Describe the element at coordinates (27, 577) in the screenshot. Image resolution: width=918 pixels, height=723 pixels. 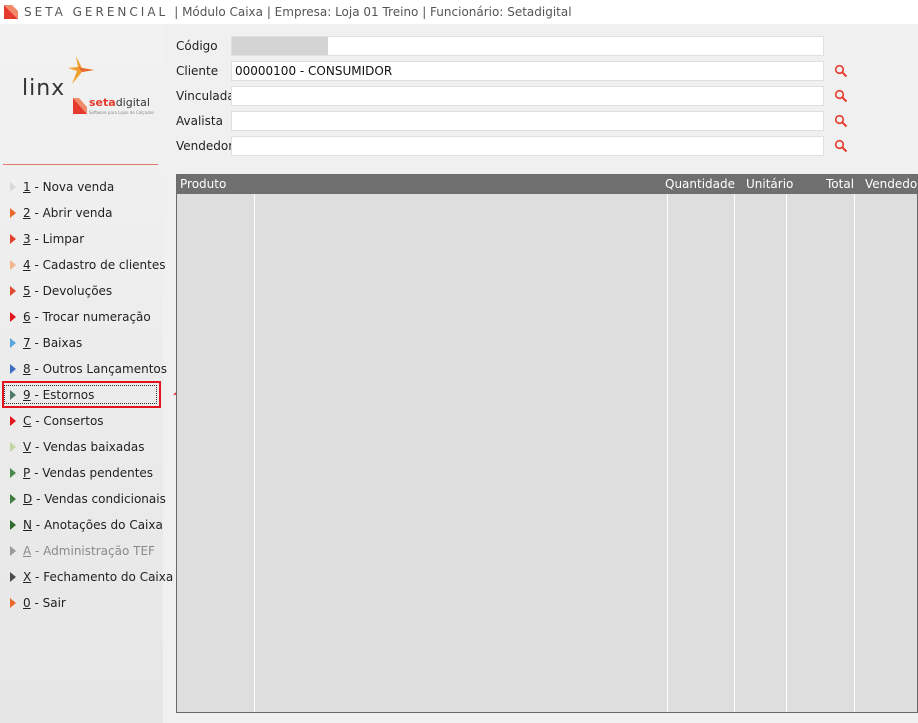
I see `menu-shortcut-key: X` at that location.